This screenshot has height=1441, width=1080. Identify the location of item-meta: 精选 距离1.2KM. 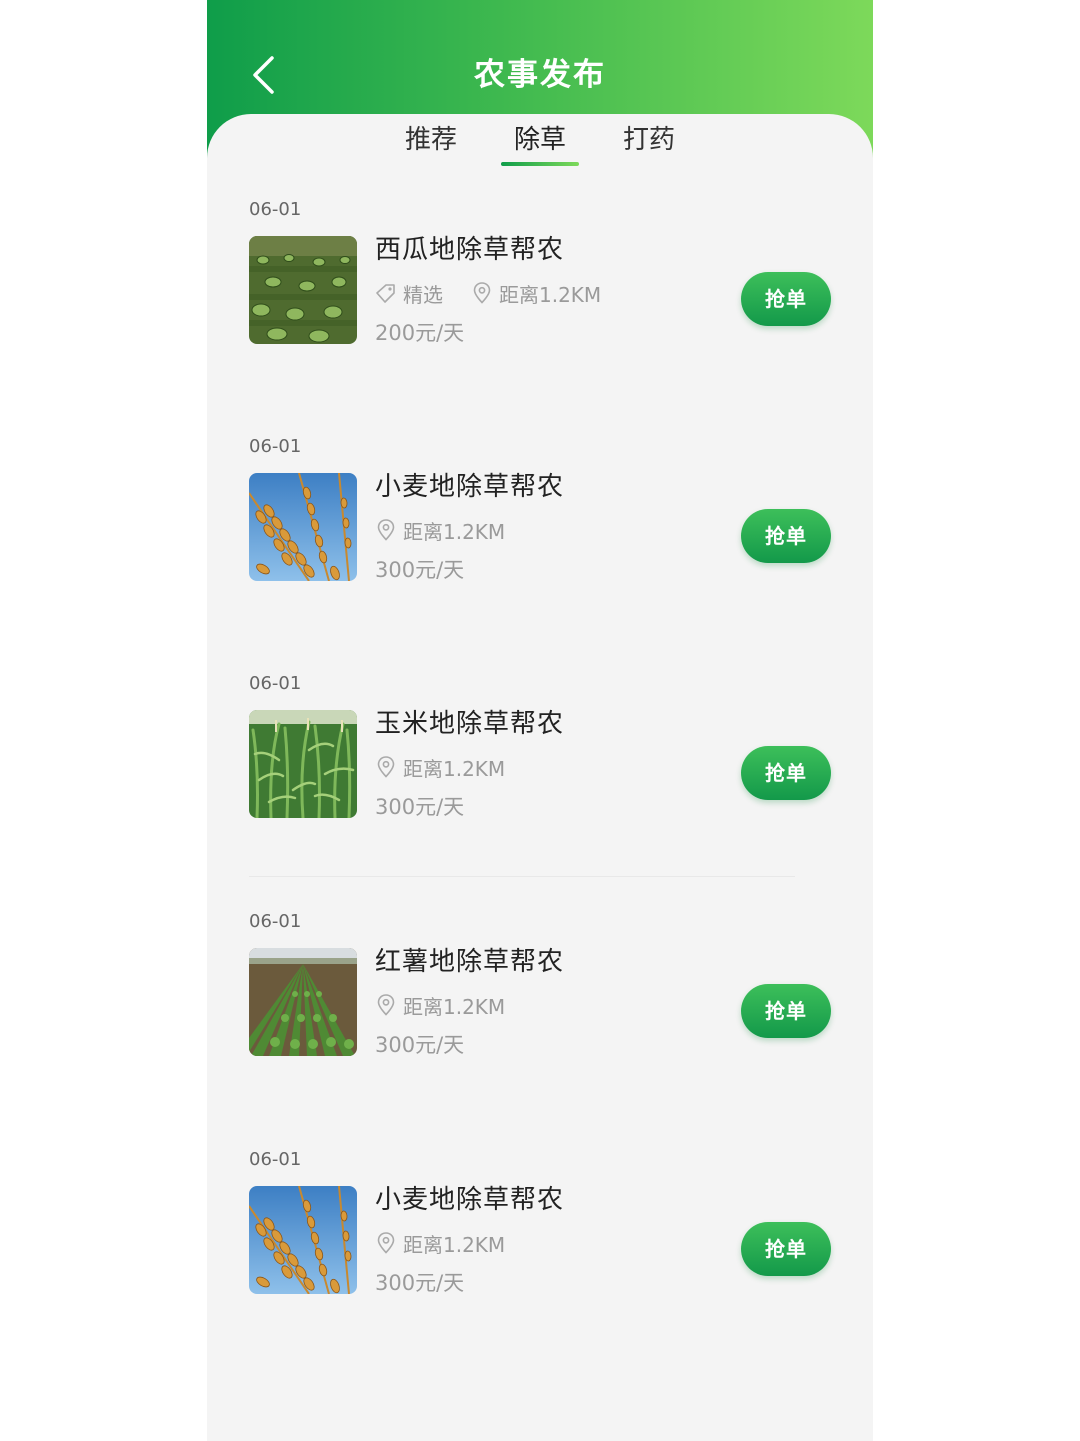
(488, 293).